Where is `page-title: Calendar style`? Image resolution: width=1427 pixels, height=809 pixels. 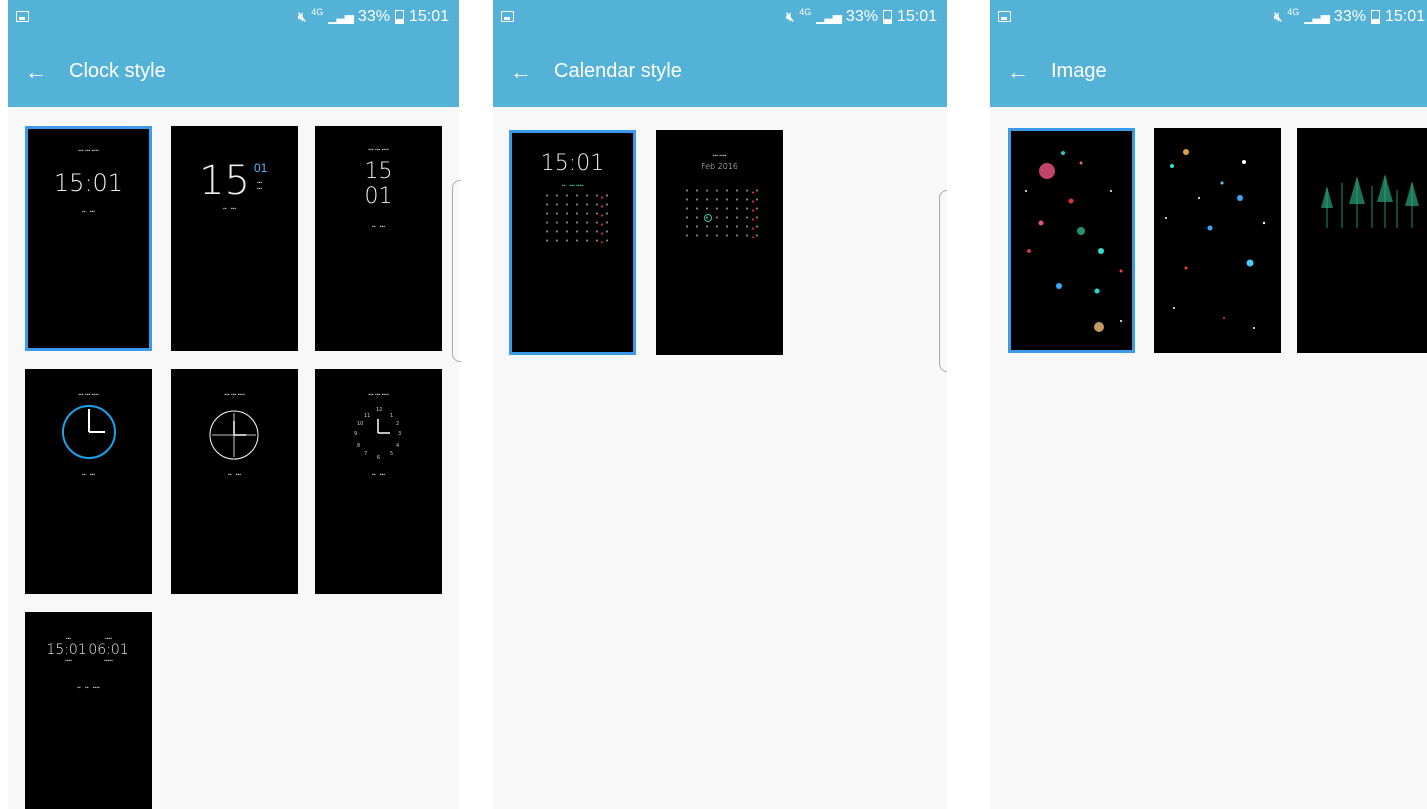 page-title: Calendar style is located at coordinates (618, 71).